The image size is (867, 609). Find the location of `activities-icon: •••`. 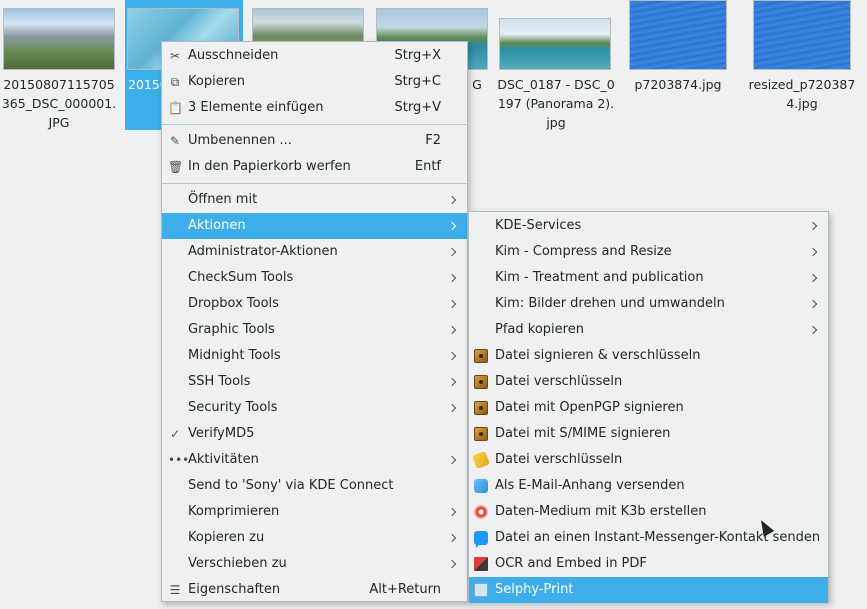

activities-icon: ••• is located at coordinates (179, 460).